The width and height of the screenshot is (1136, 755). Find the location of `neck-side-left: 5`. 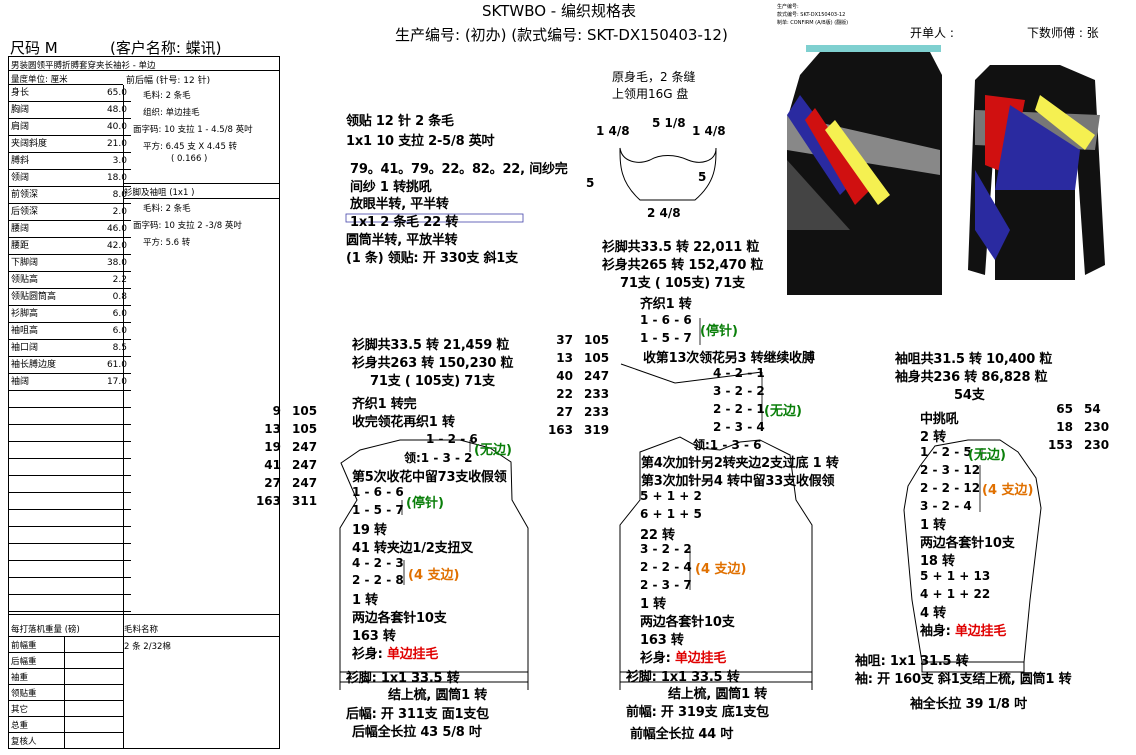

neck-side-left: 5 is located at coordinates (590, 183).